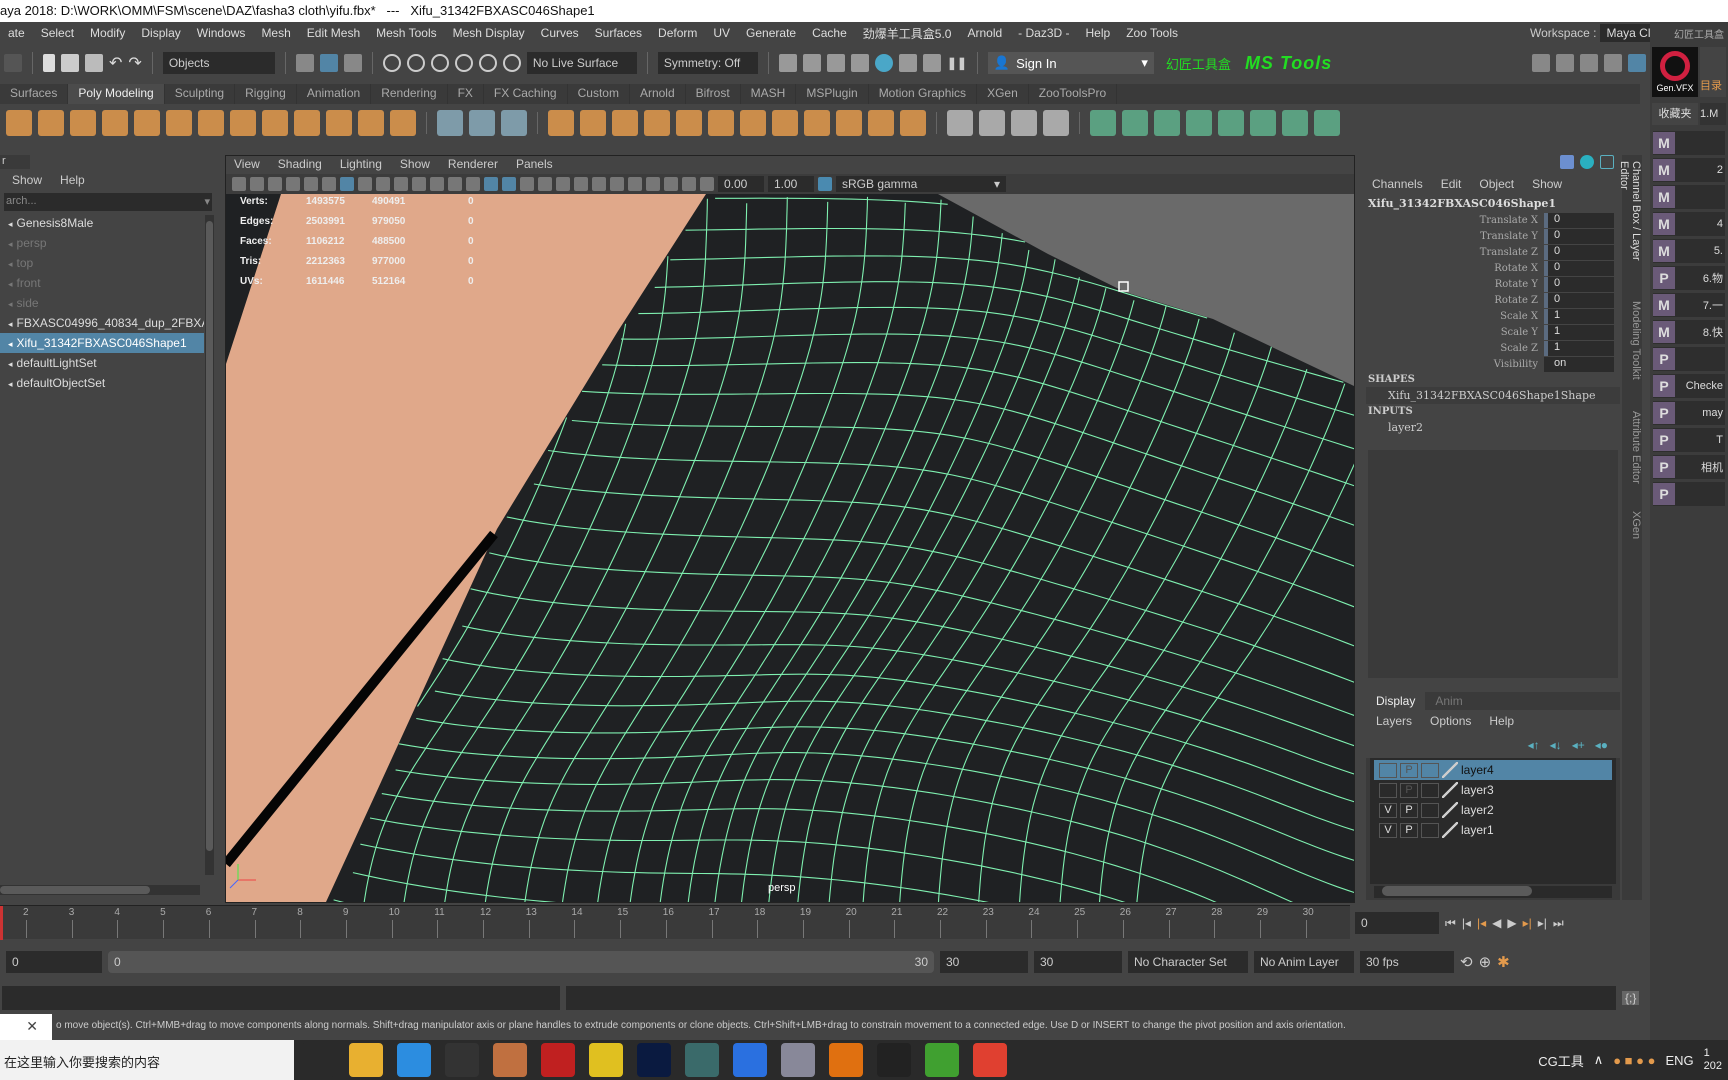 The width and height of the screenshot is (1728, 1080). What do you see at coordinates (1493, 348) in the screenshot?
I see `channel-row: Scale Z 1` at bounding box center [1493, 348].